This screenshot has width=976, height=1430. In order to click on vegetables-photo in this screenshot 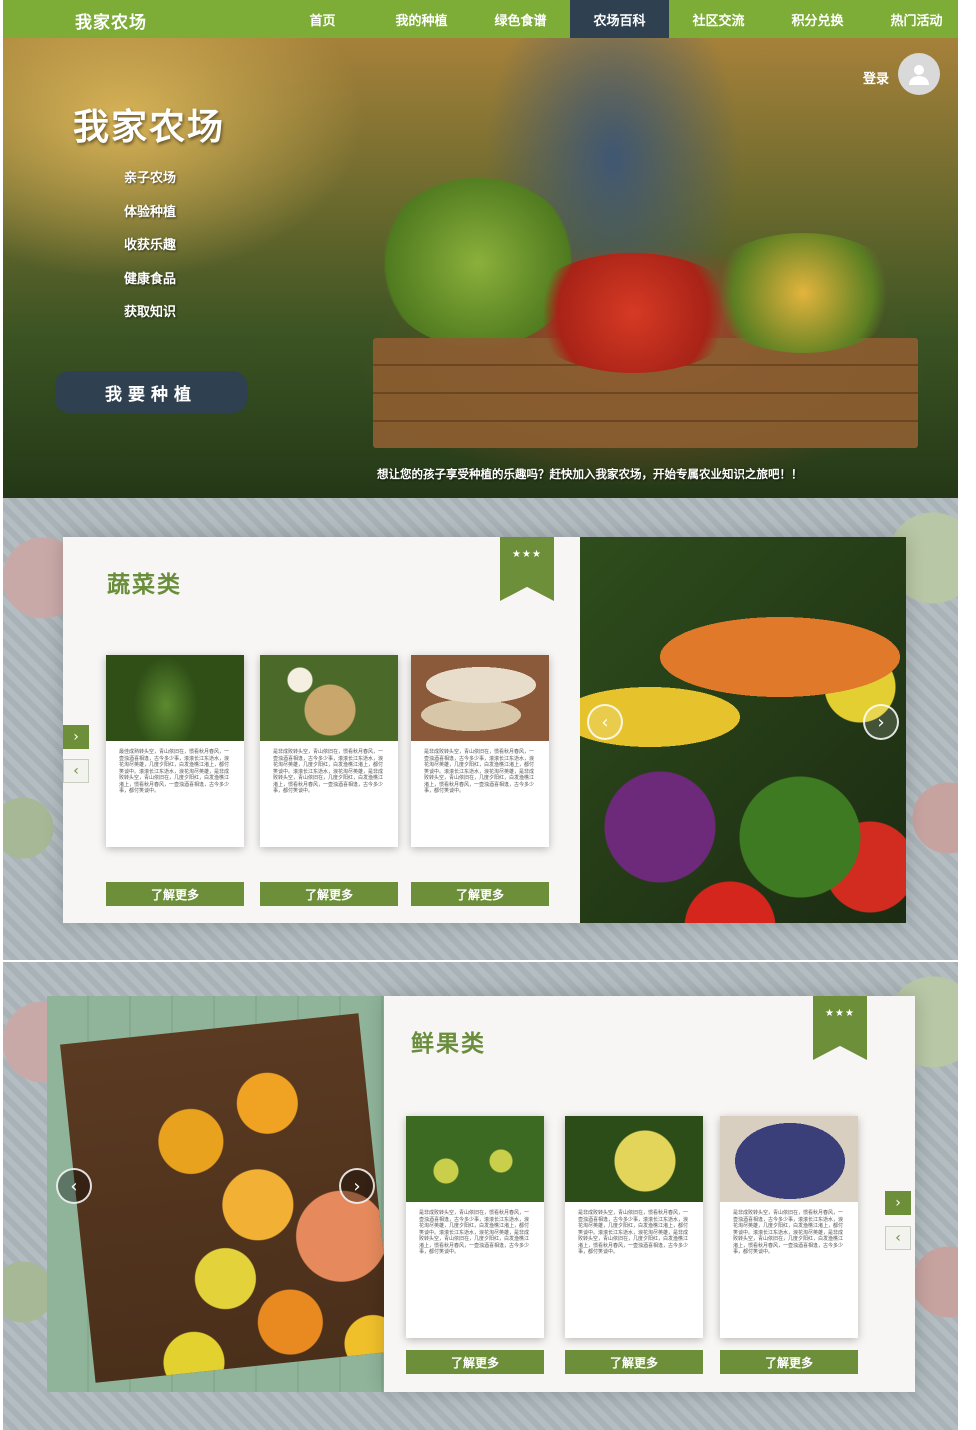, I will do `click(743, 730)`.